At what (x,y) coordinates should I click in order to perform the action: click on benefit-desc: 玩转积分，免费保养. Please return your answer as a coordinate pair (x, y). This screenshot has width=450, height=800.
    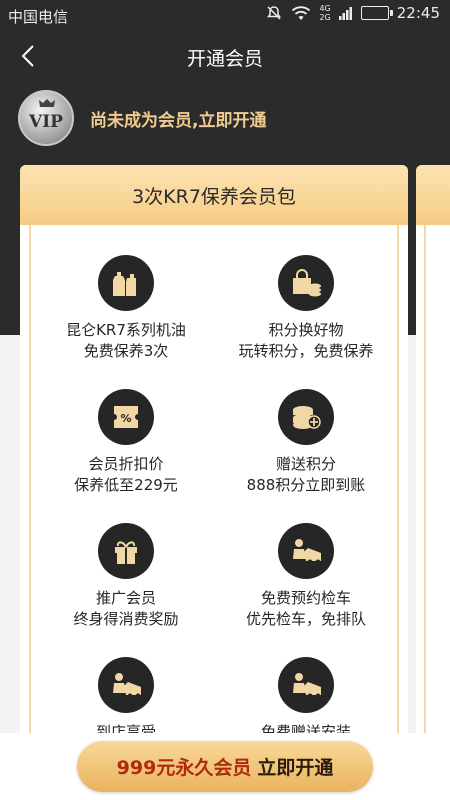
    Looking at the image, I should click on (306, 351).